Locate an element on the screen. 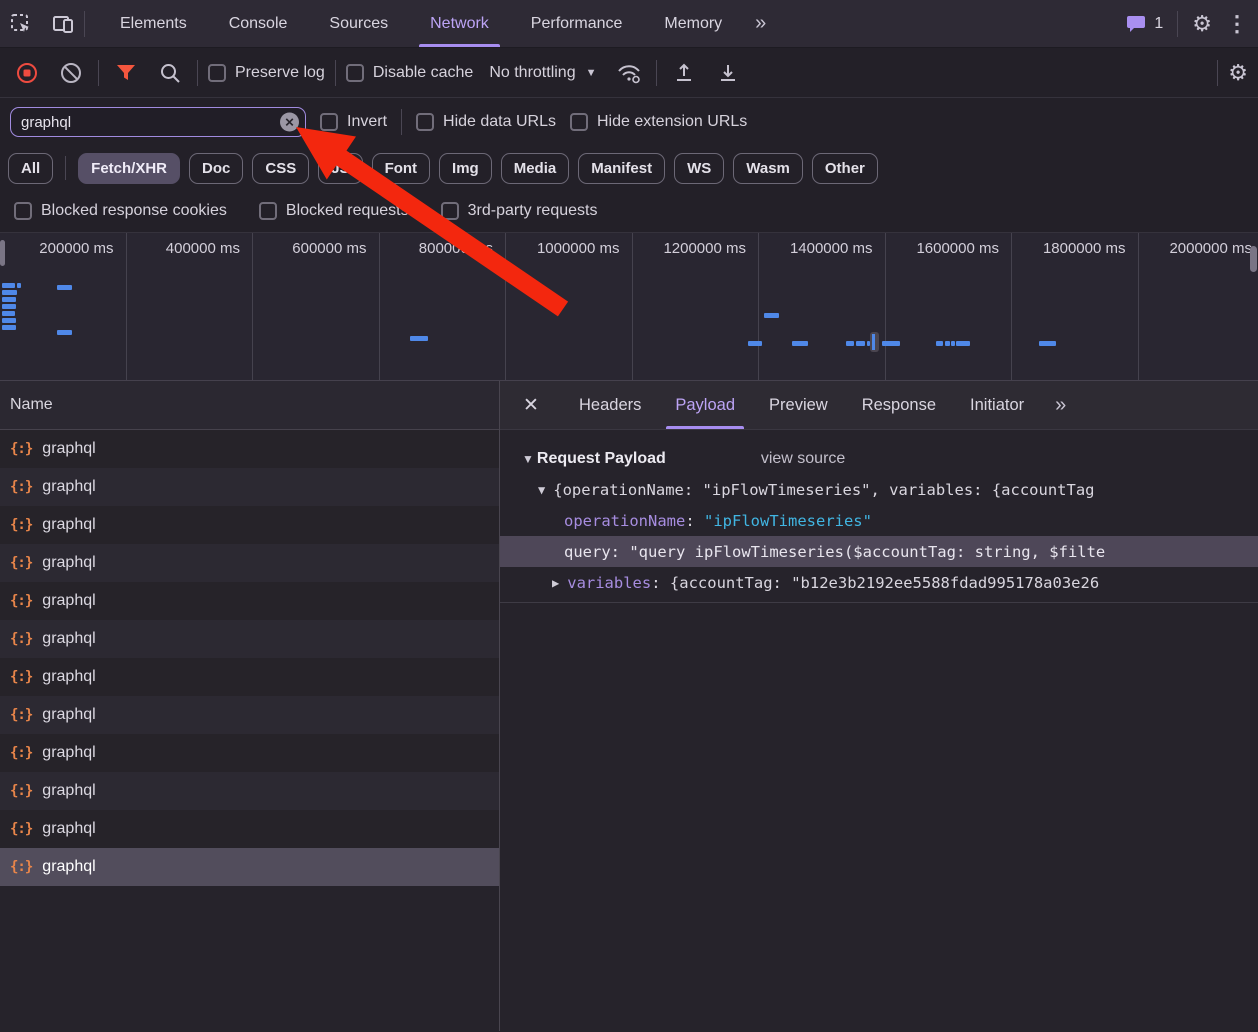  collapse-triangle-icon: ▼ is located at coordinates (528, 459).